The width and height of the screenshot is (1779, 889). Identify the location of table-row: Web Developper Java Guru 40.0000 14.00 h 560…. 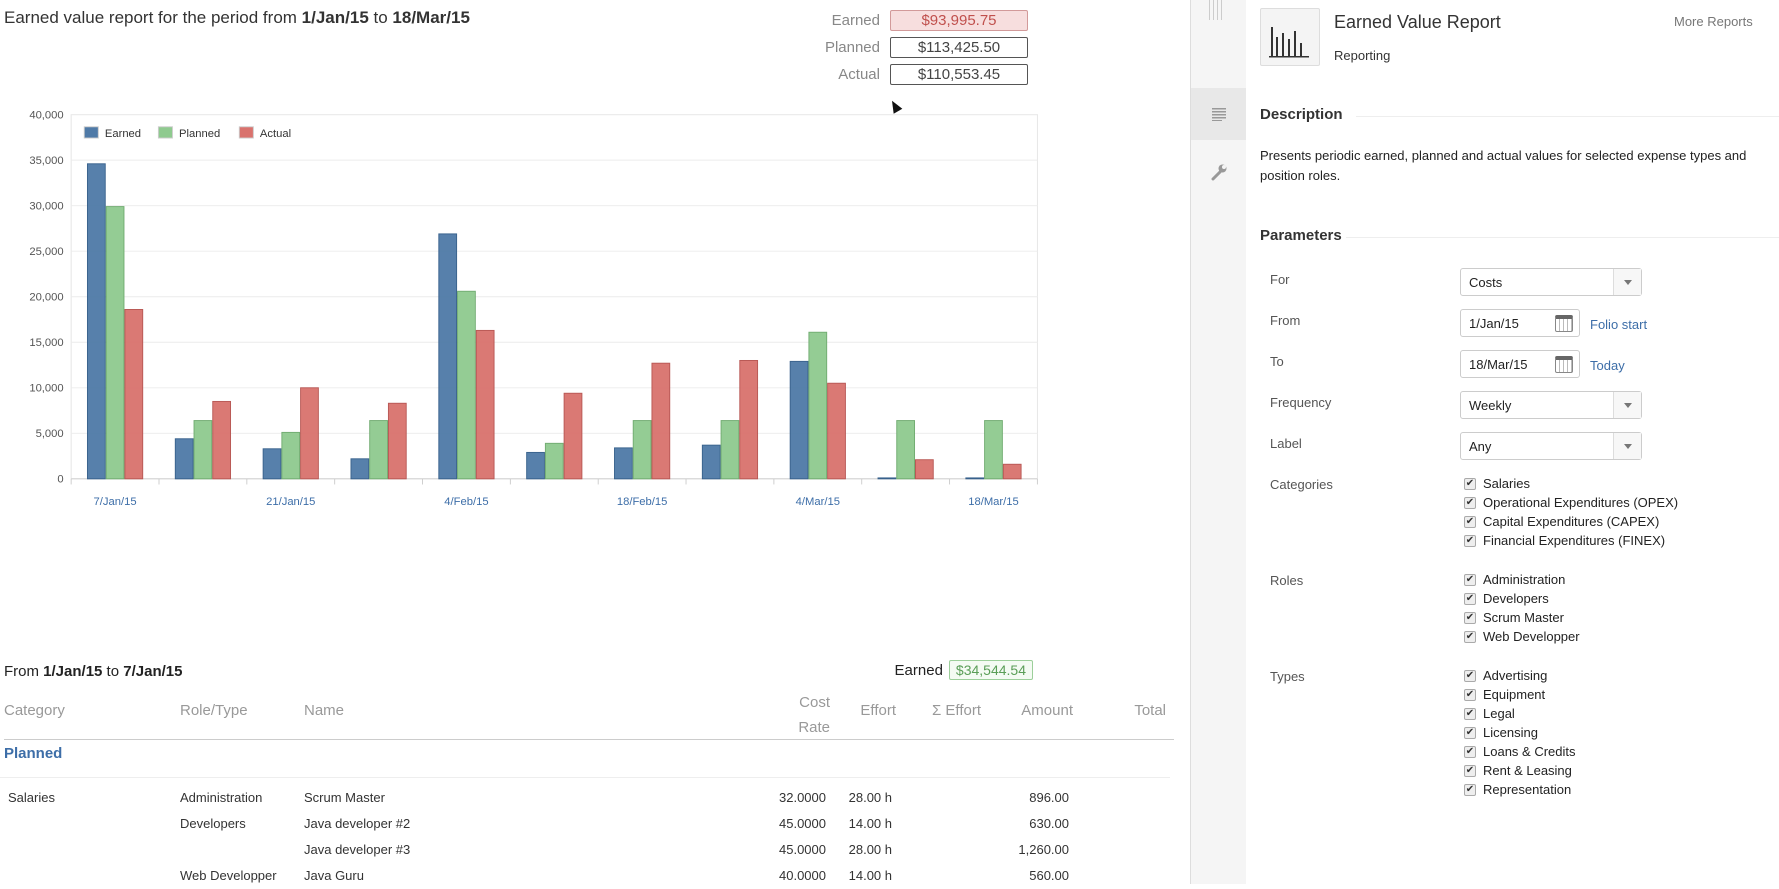
(585, 876).